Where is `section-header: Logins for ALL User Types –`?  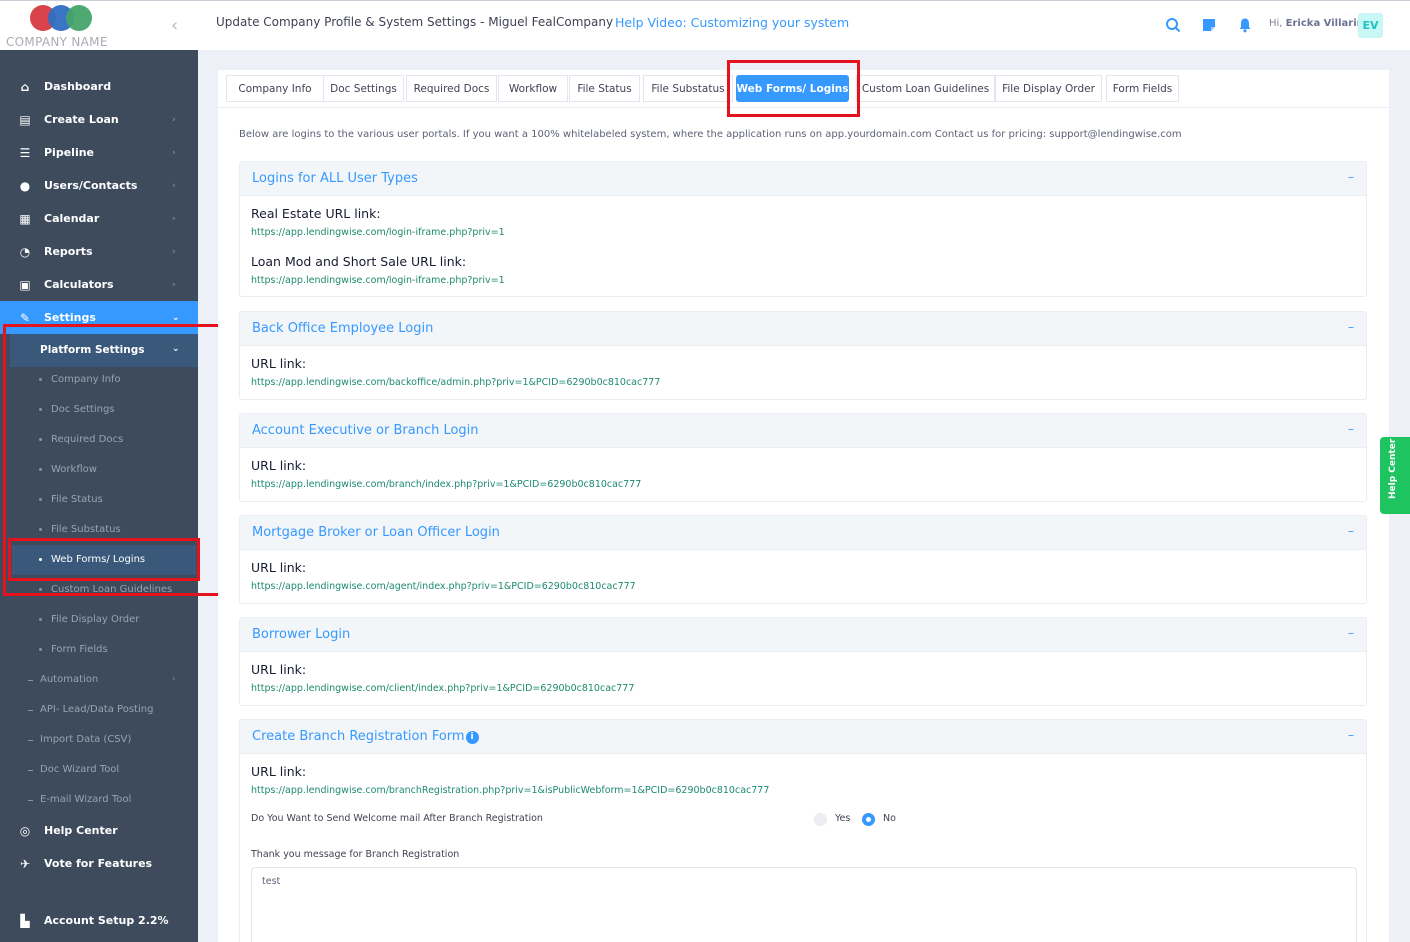 section-header: Logins for ALL User Types – is located at coordinates (803, 179).